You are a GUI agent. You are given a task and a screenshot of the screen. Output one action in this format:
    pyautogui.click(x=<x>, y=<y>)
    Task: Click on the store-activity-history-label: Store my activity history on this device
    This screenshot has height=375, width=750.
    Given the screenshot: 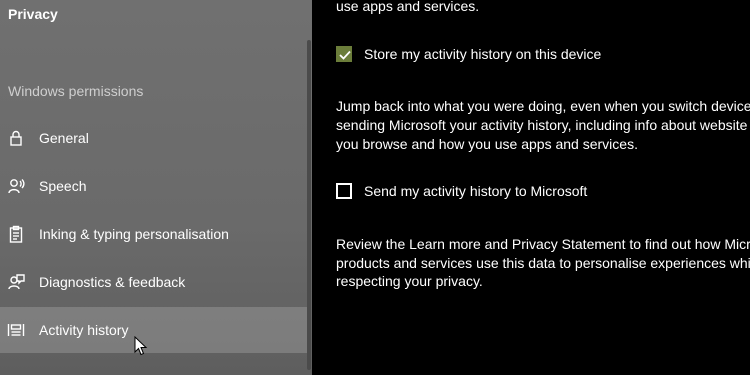 What is the action you would take?
    pyautogui.click(x=482, y=54)
    